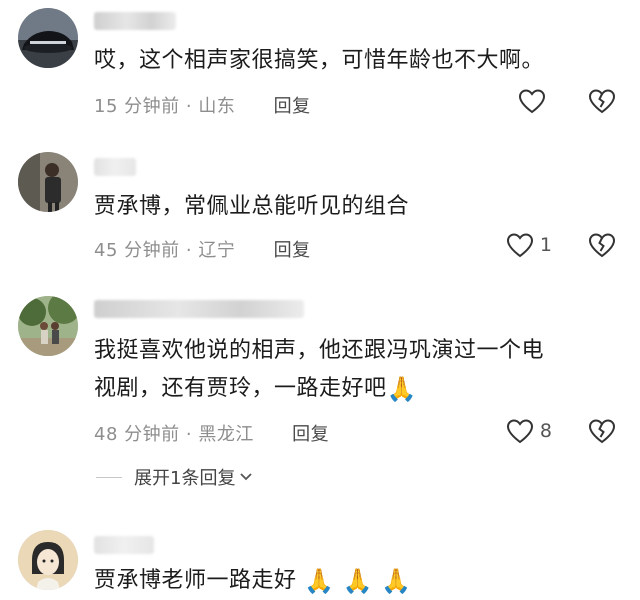 The image size is (640, 600). I want to click on location: 山东, so click(217, 106).